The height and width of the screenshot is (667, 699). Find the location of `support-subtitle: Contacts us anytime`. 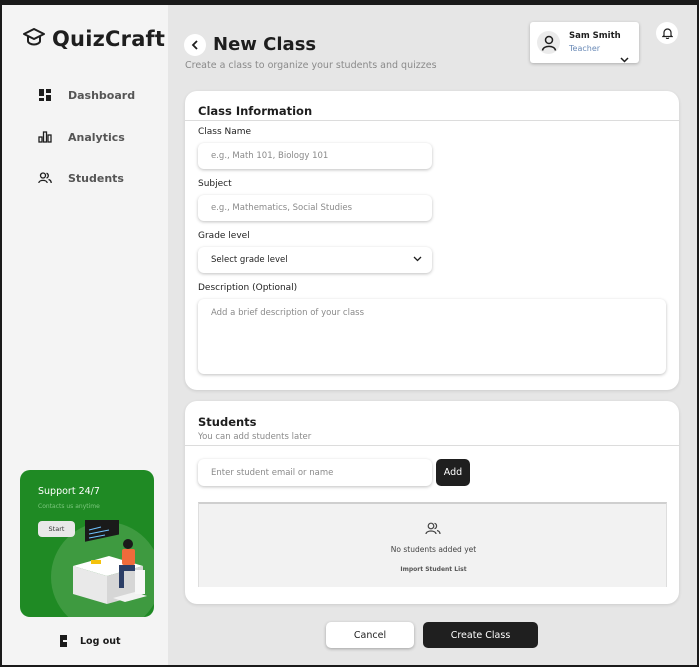

support-subtitle: Contacts us anytime is located at coordinates (69, 506).